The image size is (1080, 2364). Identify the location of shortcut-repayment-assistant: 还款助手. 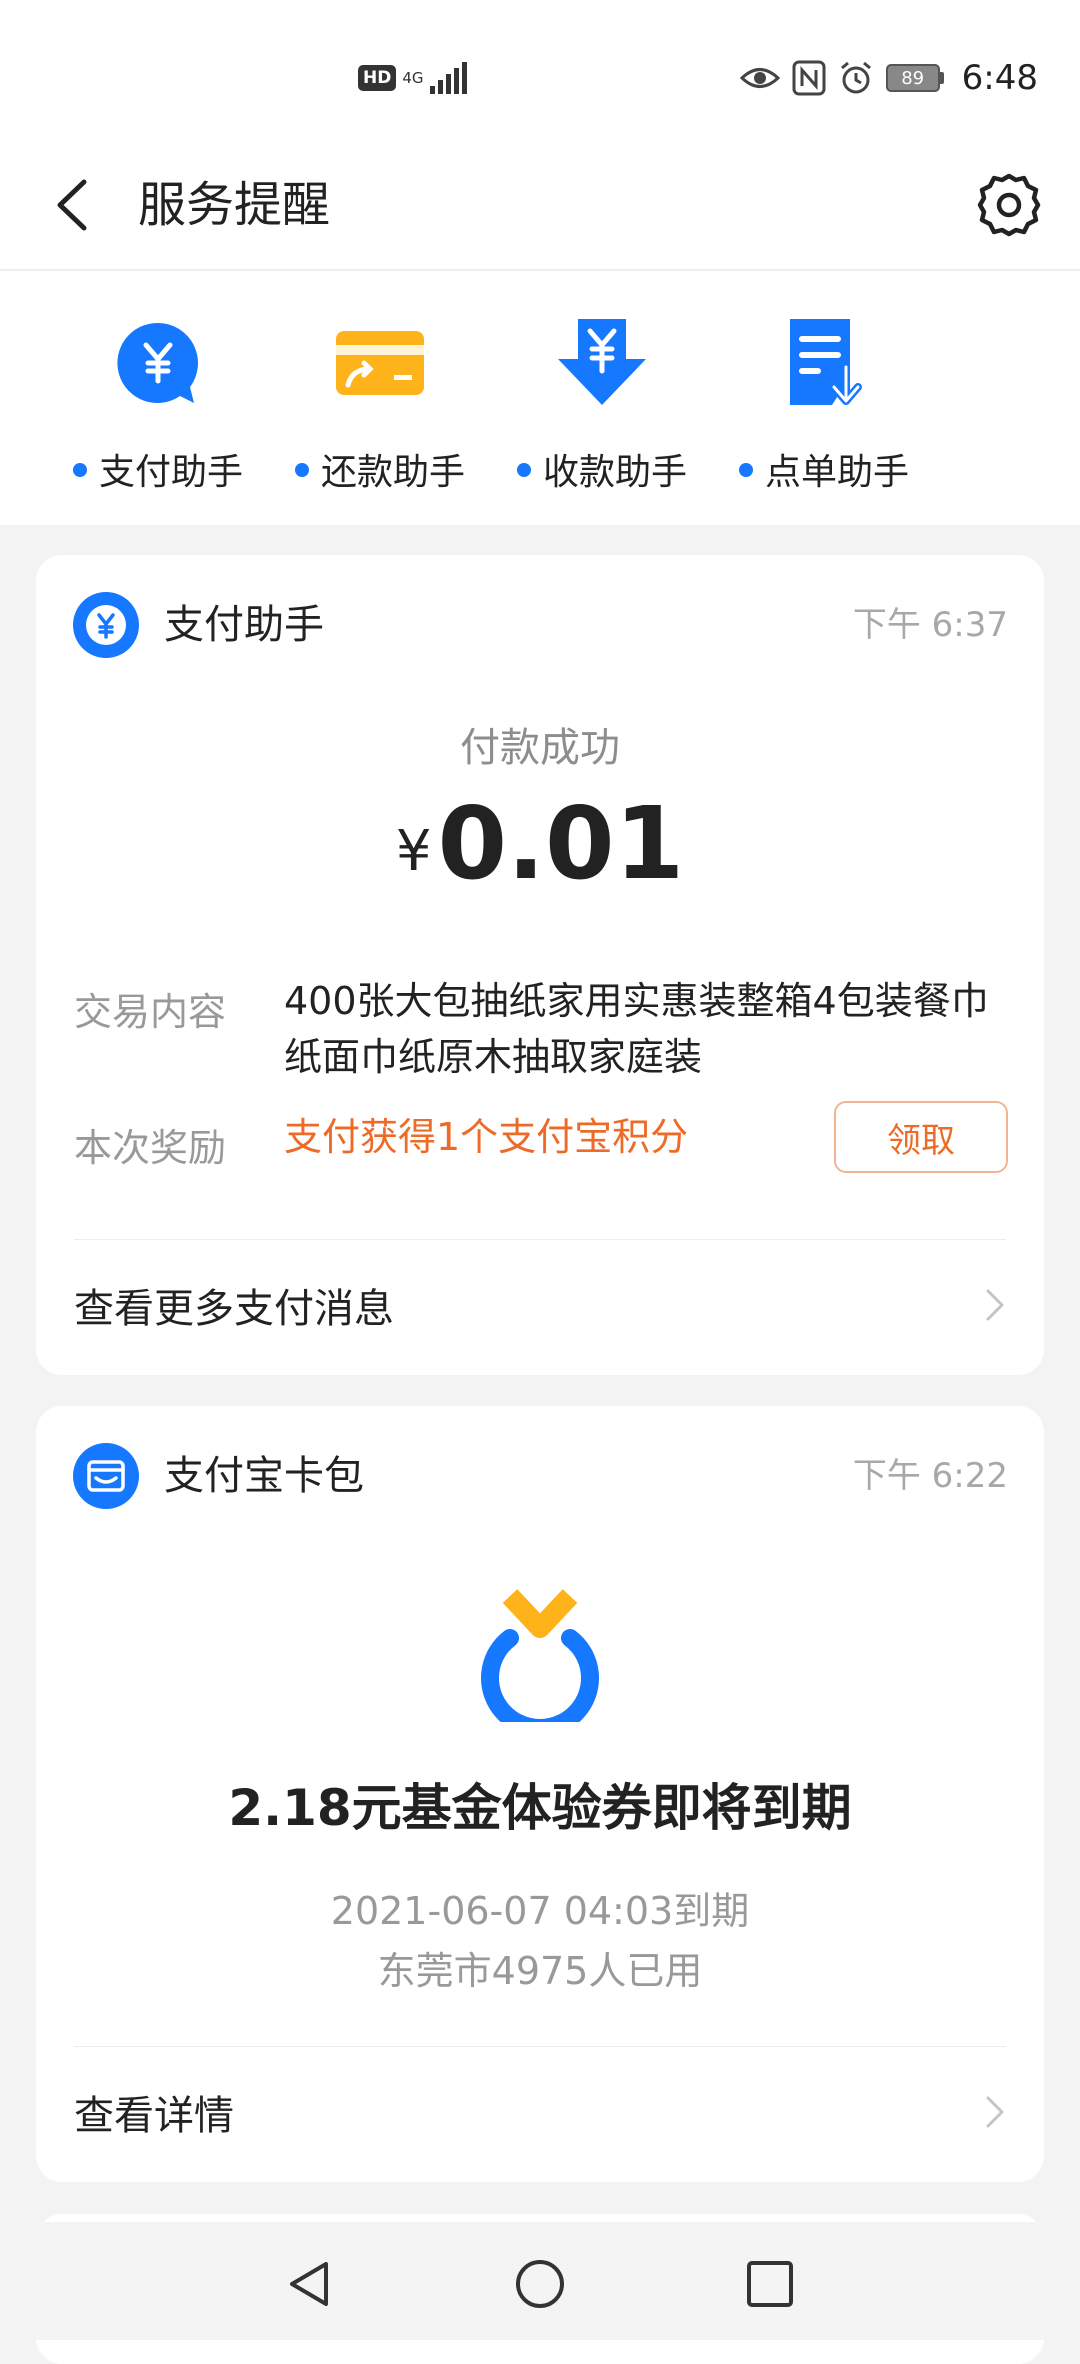
(380, 405).